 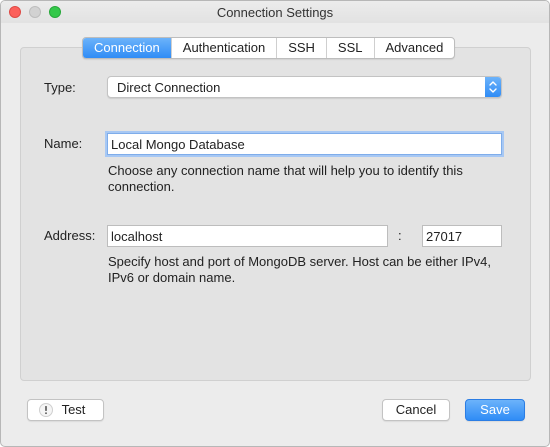 I want to click on type-label: Type:, so click(x=60, y=87).